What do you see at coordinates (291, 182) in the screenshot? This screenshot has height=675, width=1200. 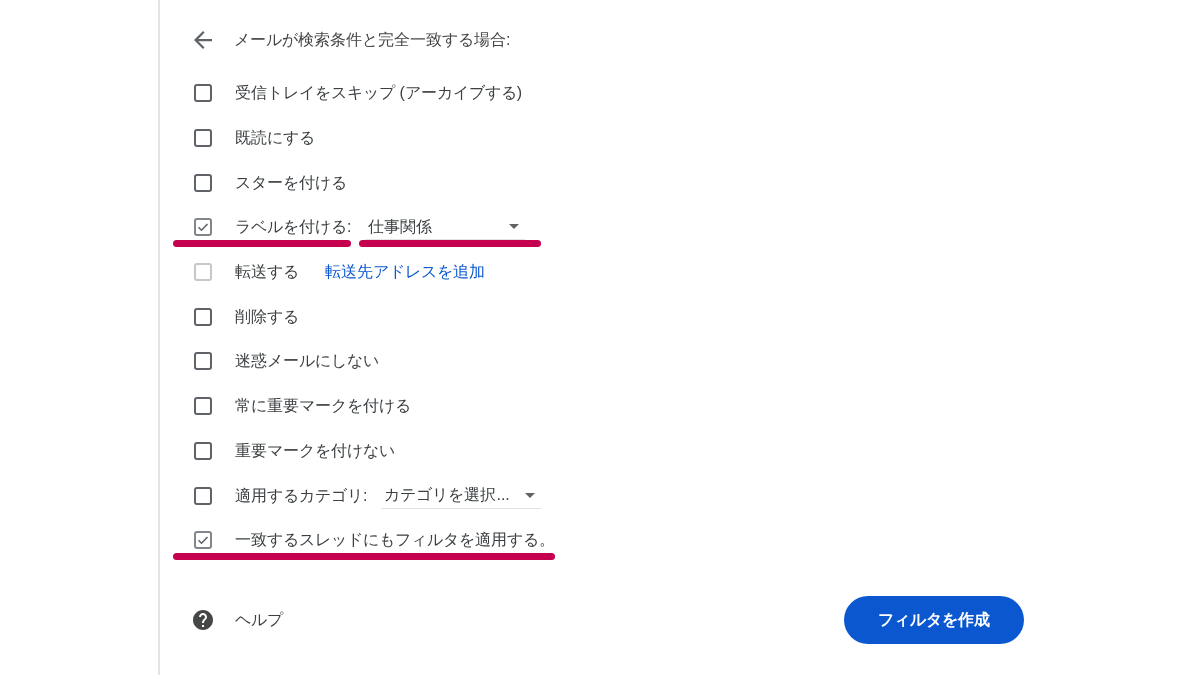 I see `option-label: スターを付ける` at bounding box center [291, 182].